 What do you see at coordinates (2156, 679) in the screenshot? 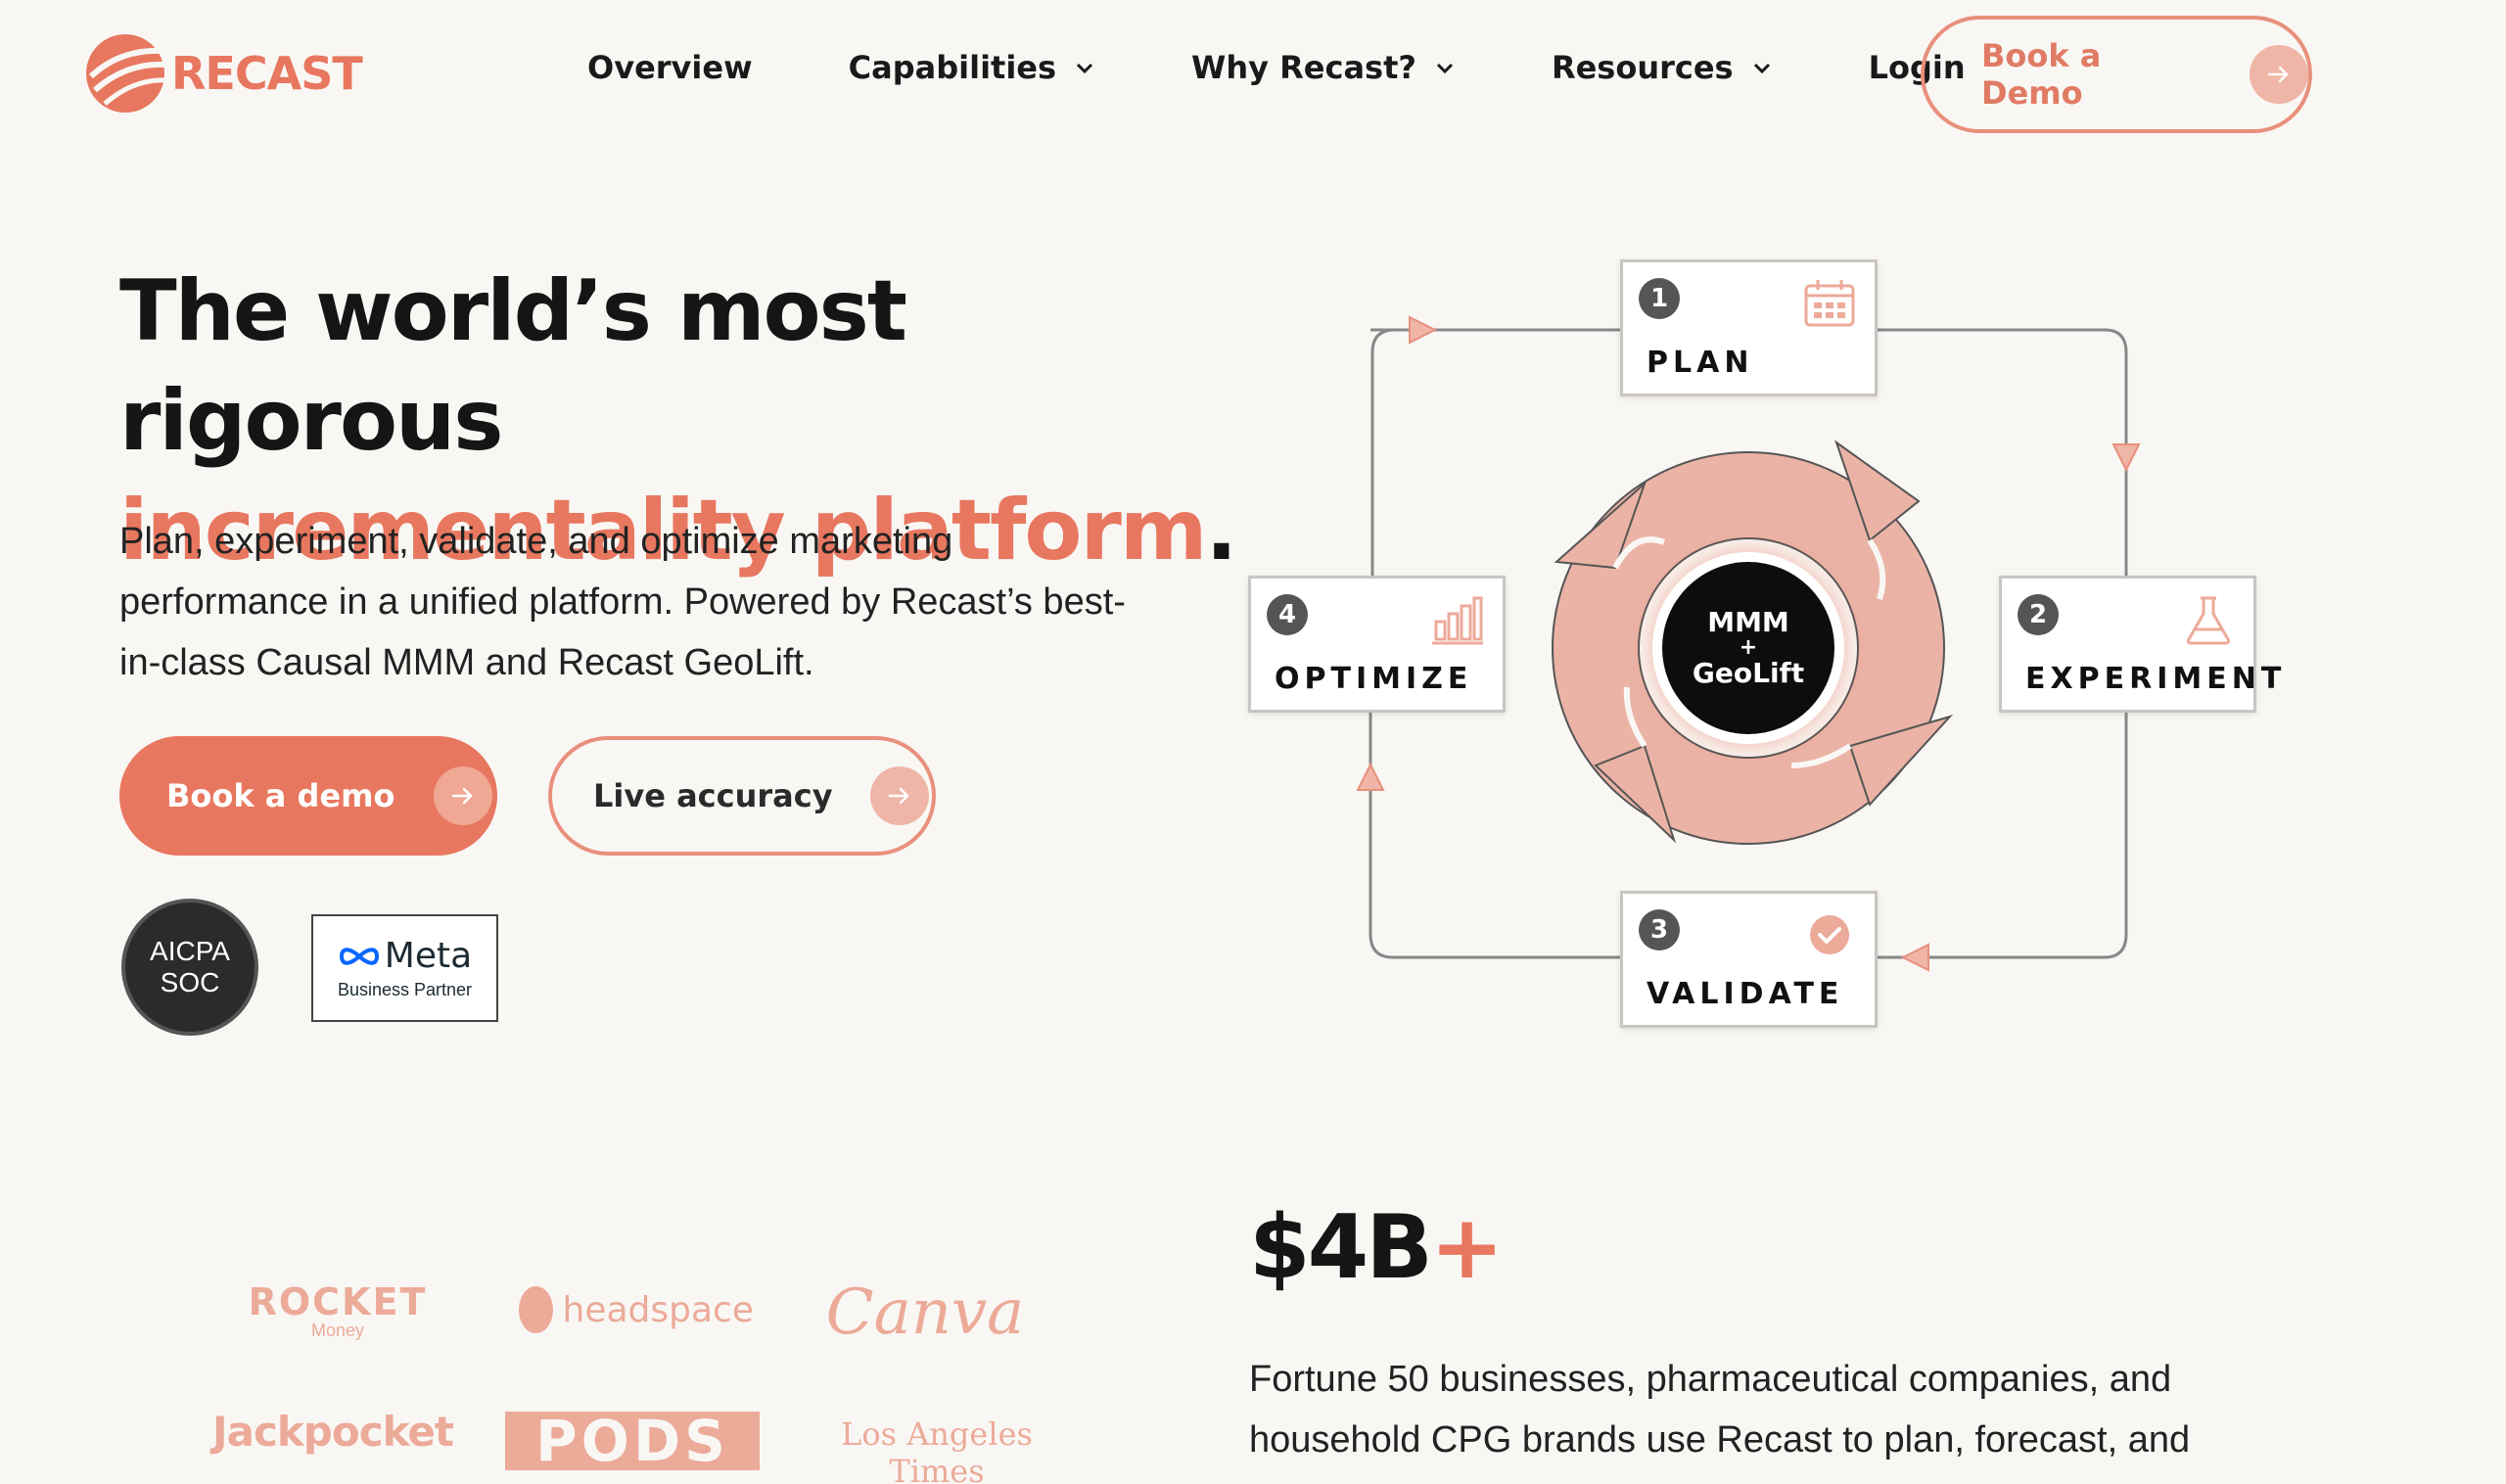
I see `step-experiment-label: EXPERIMENT` at bounding box center [2156, 679].